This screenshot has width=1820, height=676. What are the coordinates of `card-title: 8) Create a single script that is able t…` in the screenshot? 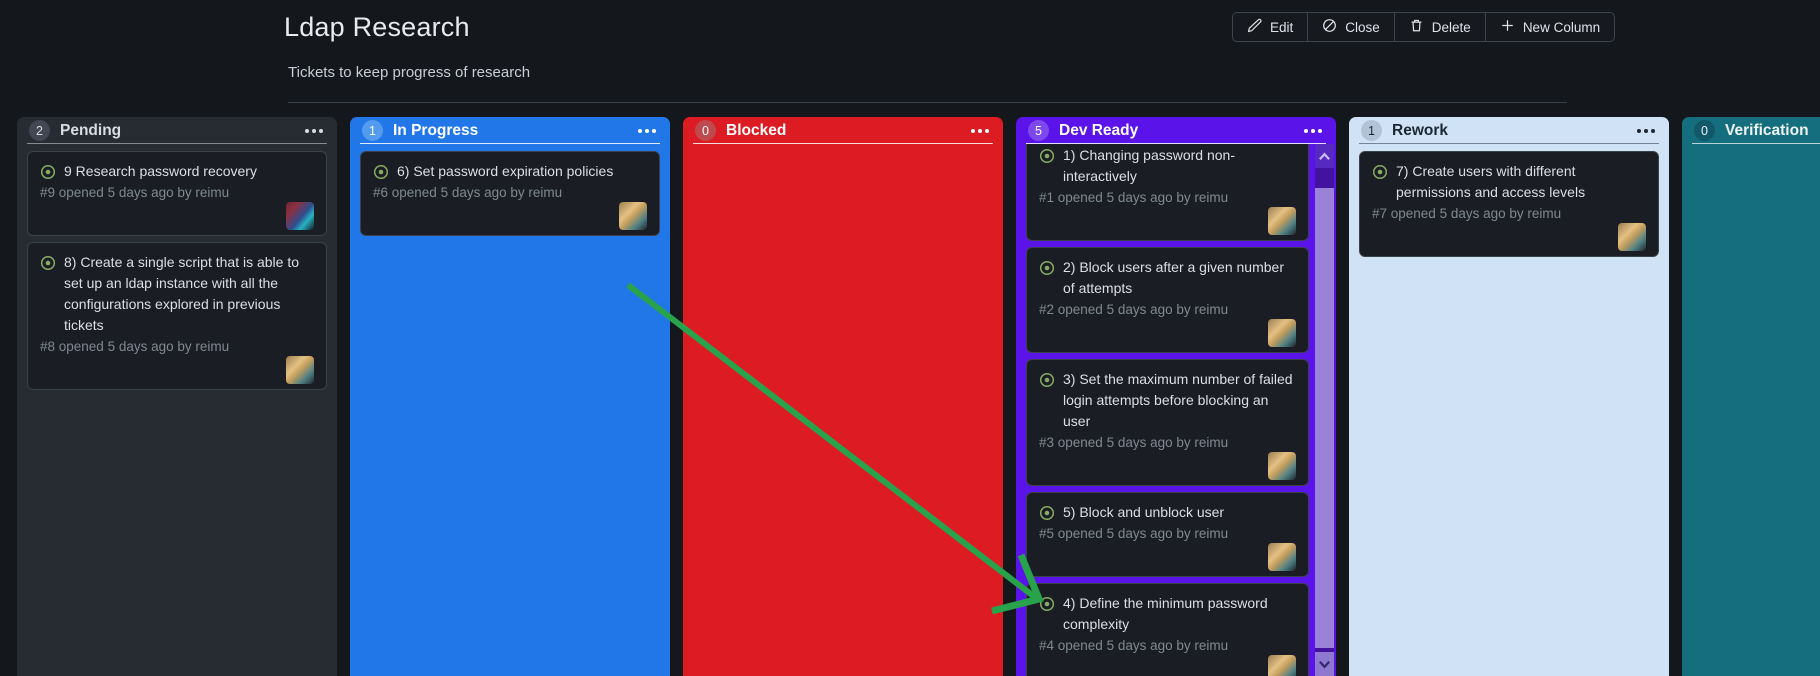 It's located at (182, 293).